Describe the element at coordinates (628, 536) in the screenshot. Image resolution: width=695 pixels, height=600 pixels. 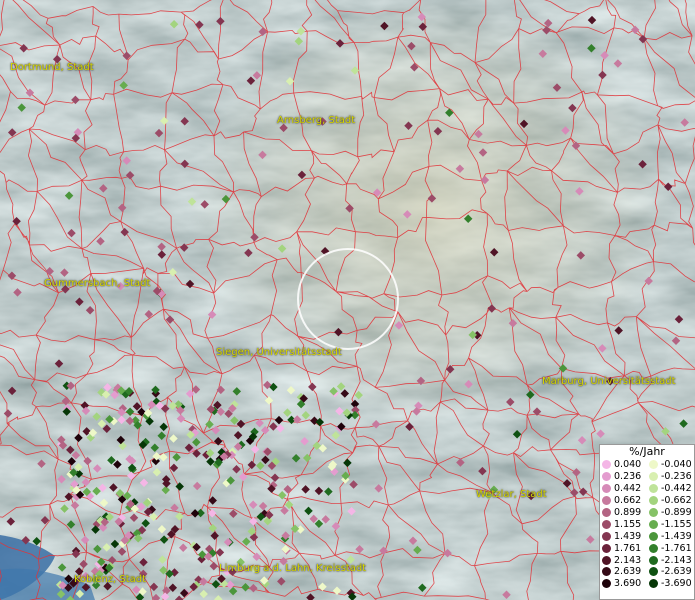
I see `legend-value: 1.439` at that location.